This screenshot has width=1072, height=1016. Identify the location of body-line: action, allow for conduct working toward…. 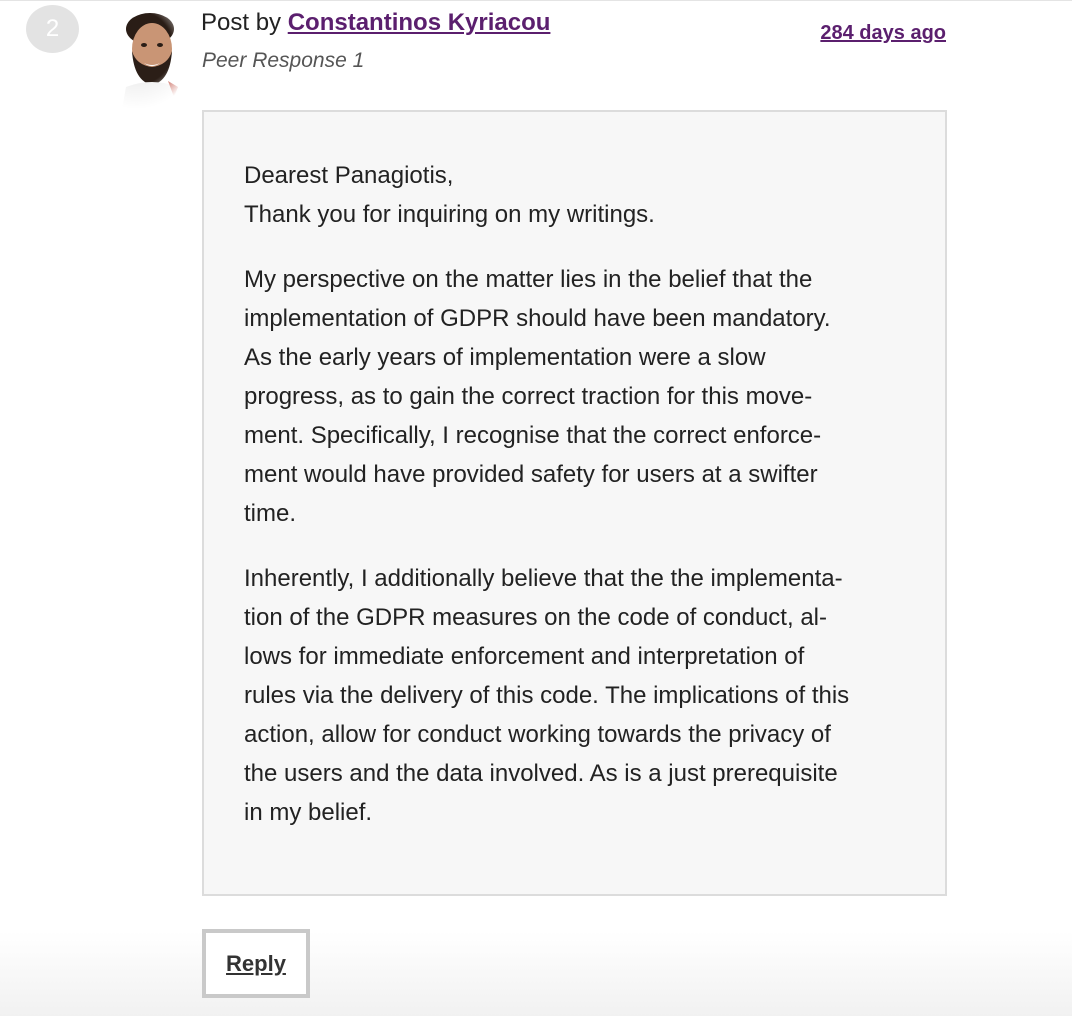
(537, 734).